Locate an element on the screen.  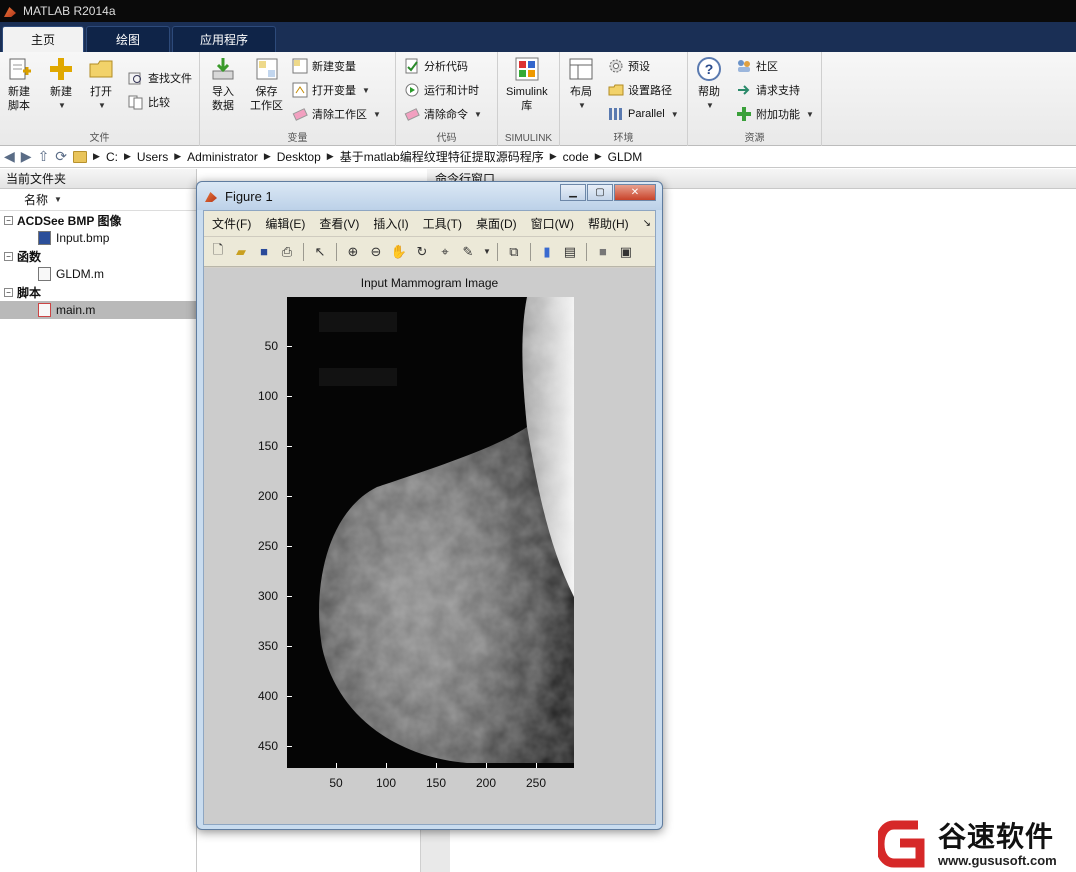
community-icon is located at coordinates (744, 66).